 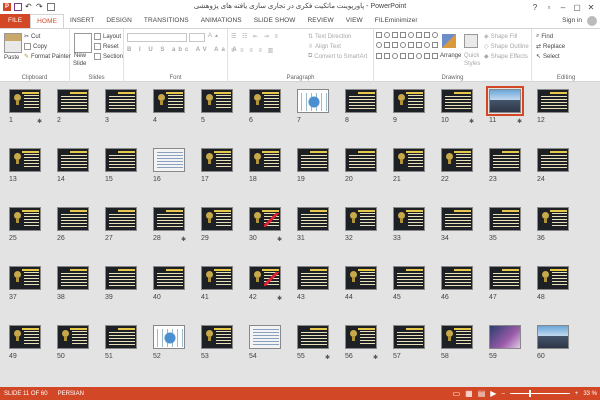 I want to click on tab-view: VIEW, so click(x=354, y=21).